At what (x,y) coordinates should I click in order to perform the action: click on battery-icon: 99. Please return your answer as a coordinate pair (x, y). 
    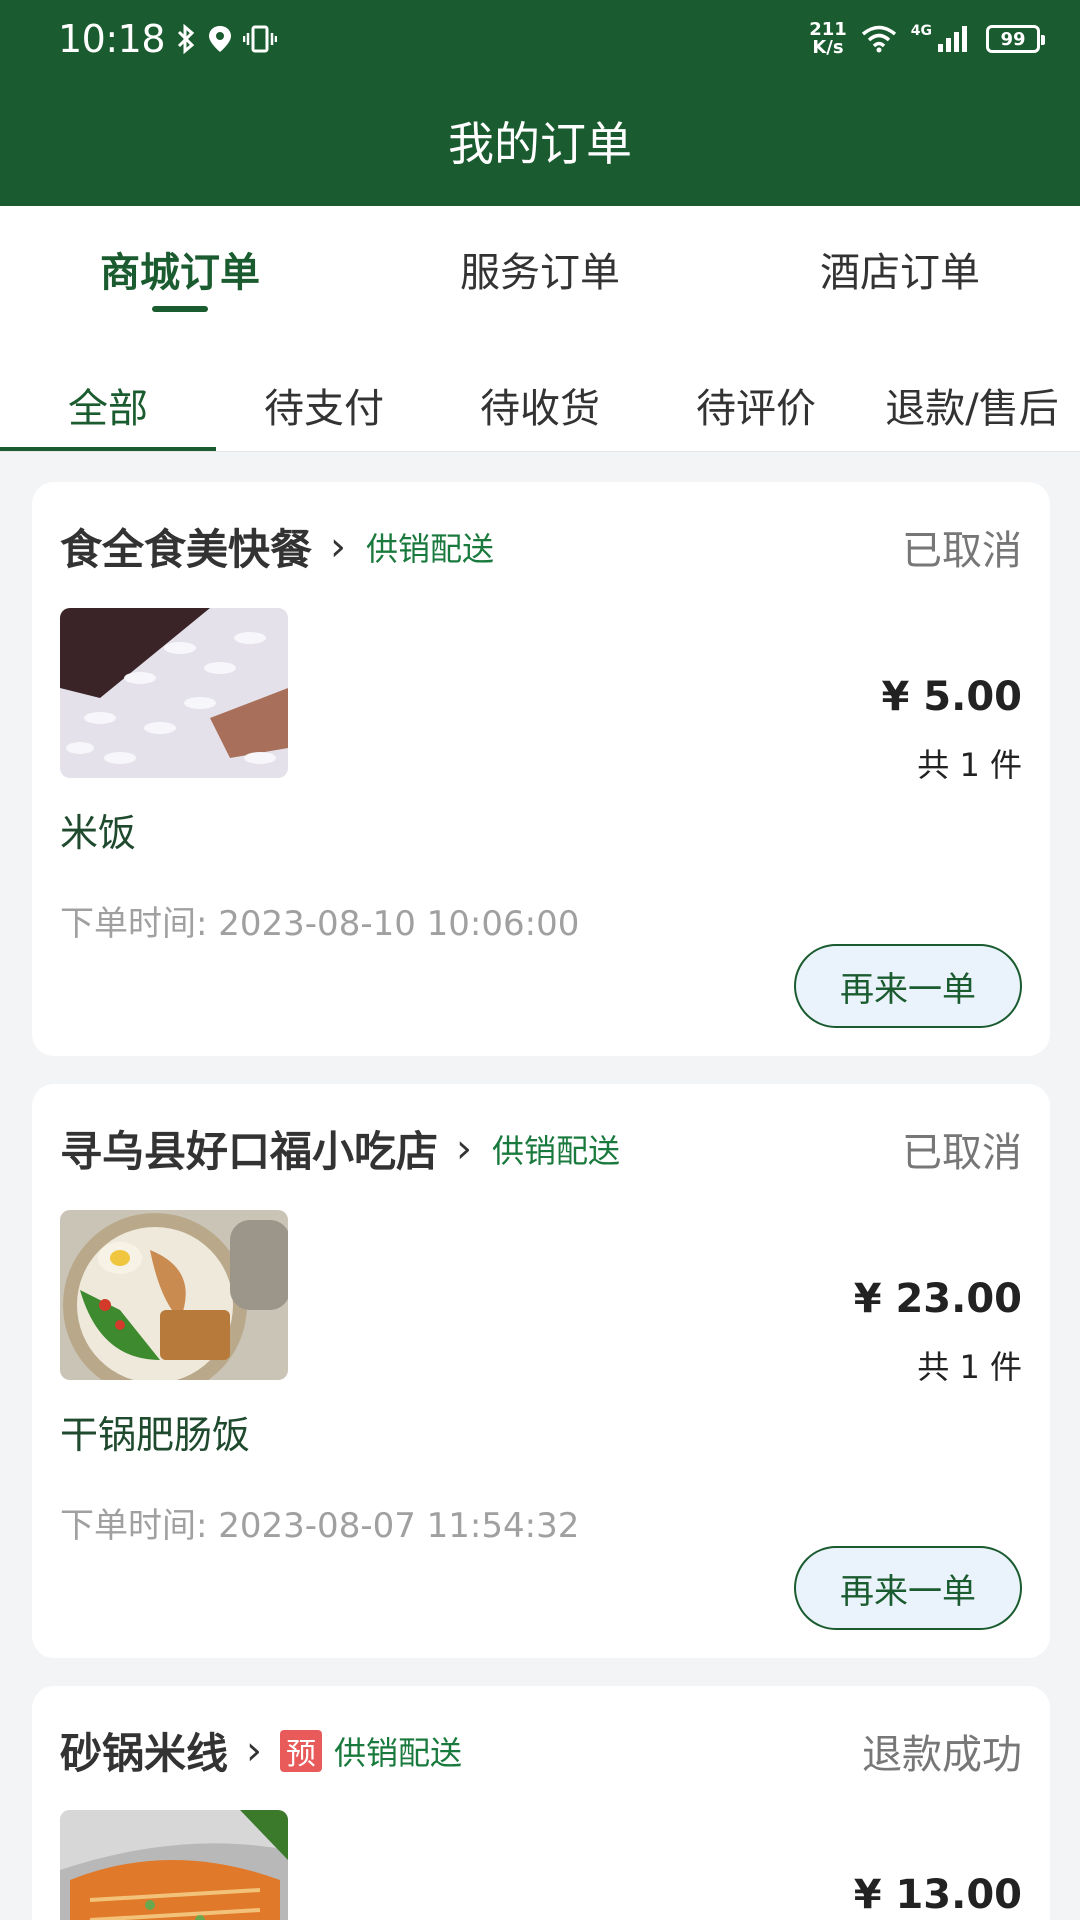
    Looking at the image, I should click on (1015, 39).